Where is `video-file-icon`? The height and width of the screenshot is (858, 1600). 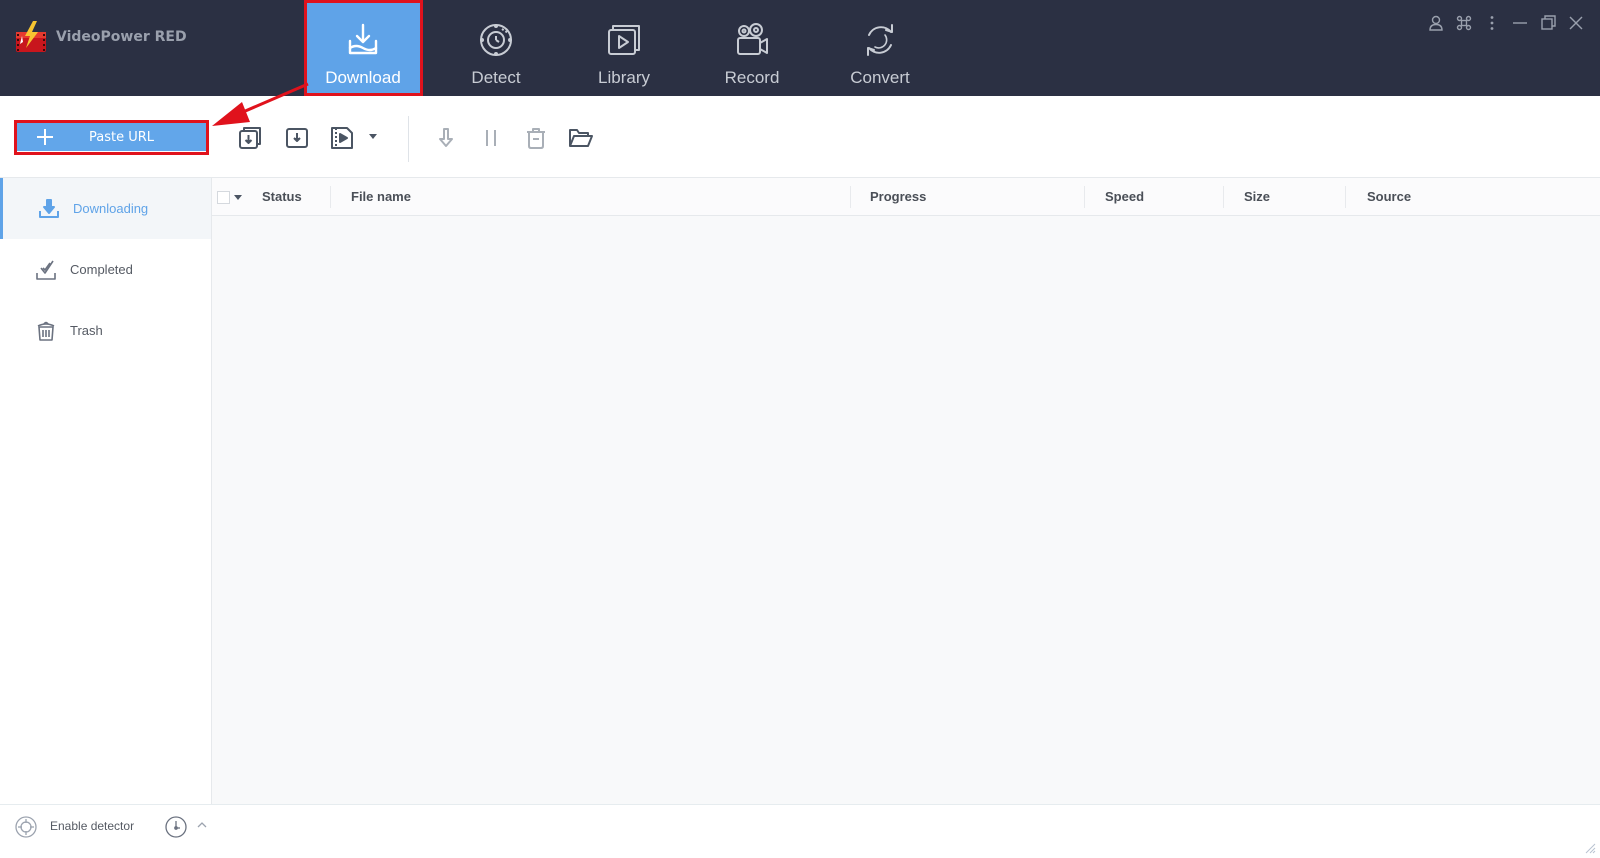
video-file-icon is located at coordinates (342, 138).